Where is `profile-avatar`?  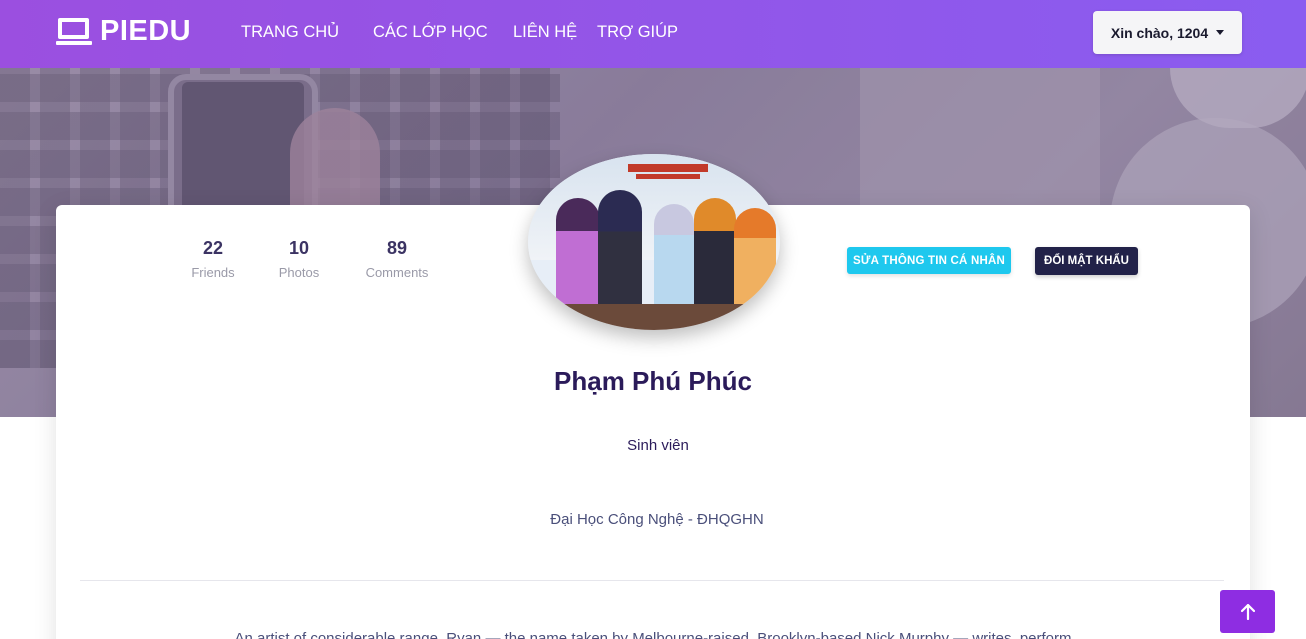
profile-avatar is located at coordinates (654, 242).